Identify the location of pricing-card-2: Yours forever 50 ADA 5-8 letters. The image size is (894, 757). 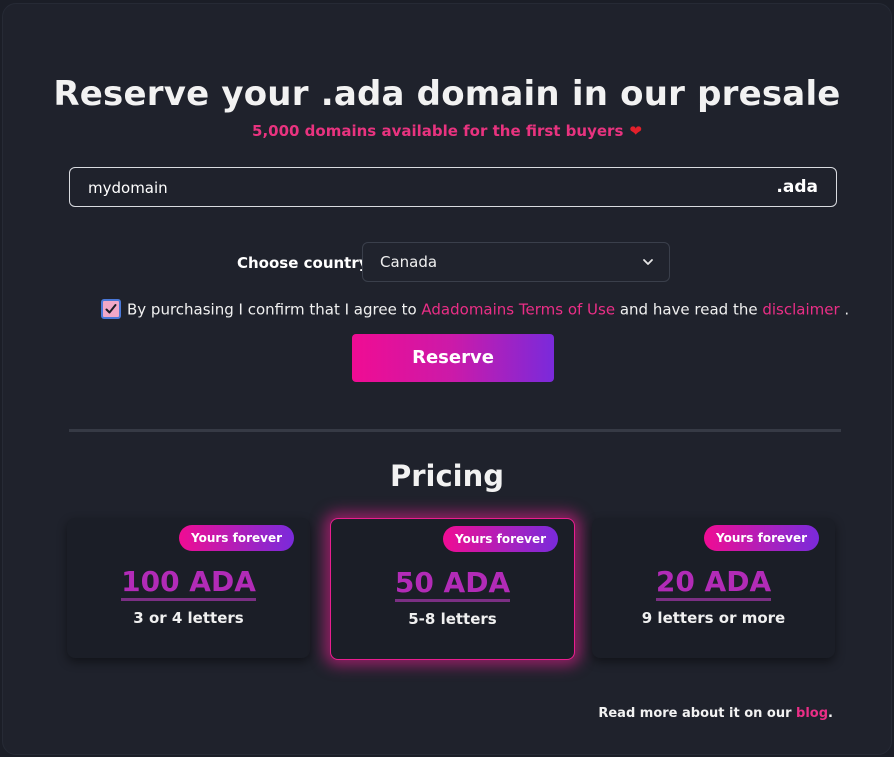
(452, 589).